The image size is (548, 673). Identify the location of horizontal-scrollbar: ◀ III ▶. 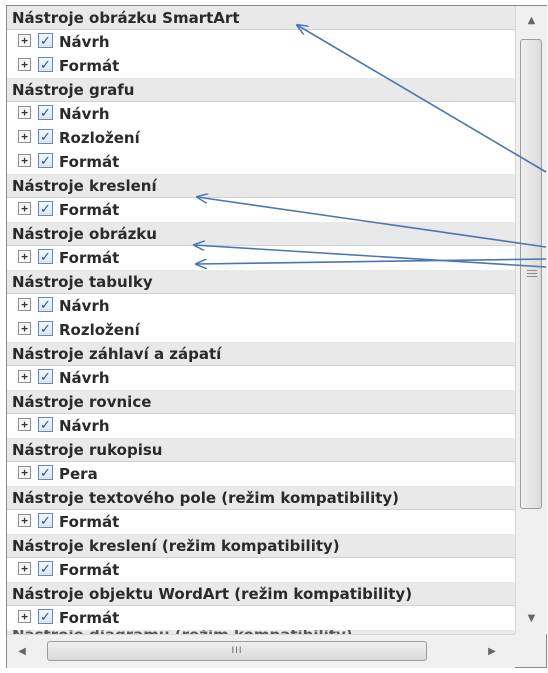
(261, 651).